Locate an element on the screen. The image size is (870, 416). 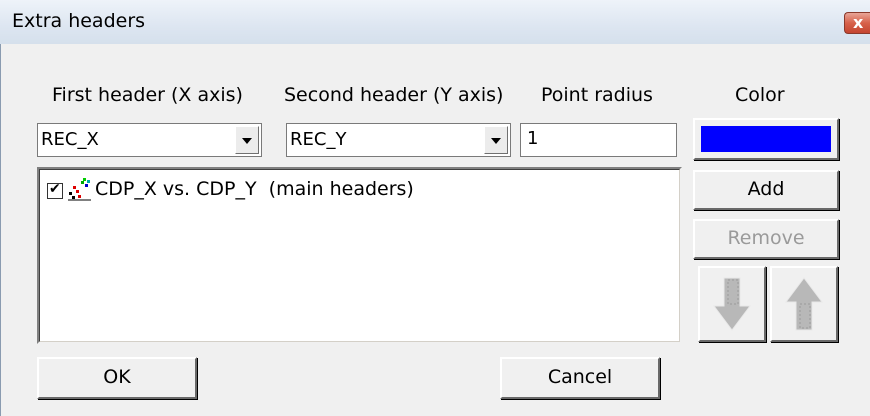
second-header-value: REC_Y is located at coordinates (318, 139).